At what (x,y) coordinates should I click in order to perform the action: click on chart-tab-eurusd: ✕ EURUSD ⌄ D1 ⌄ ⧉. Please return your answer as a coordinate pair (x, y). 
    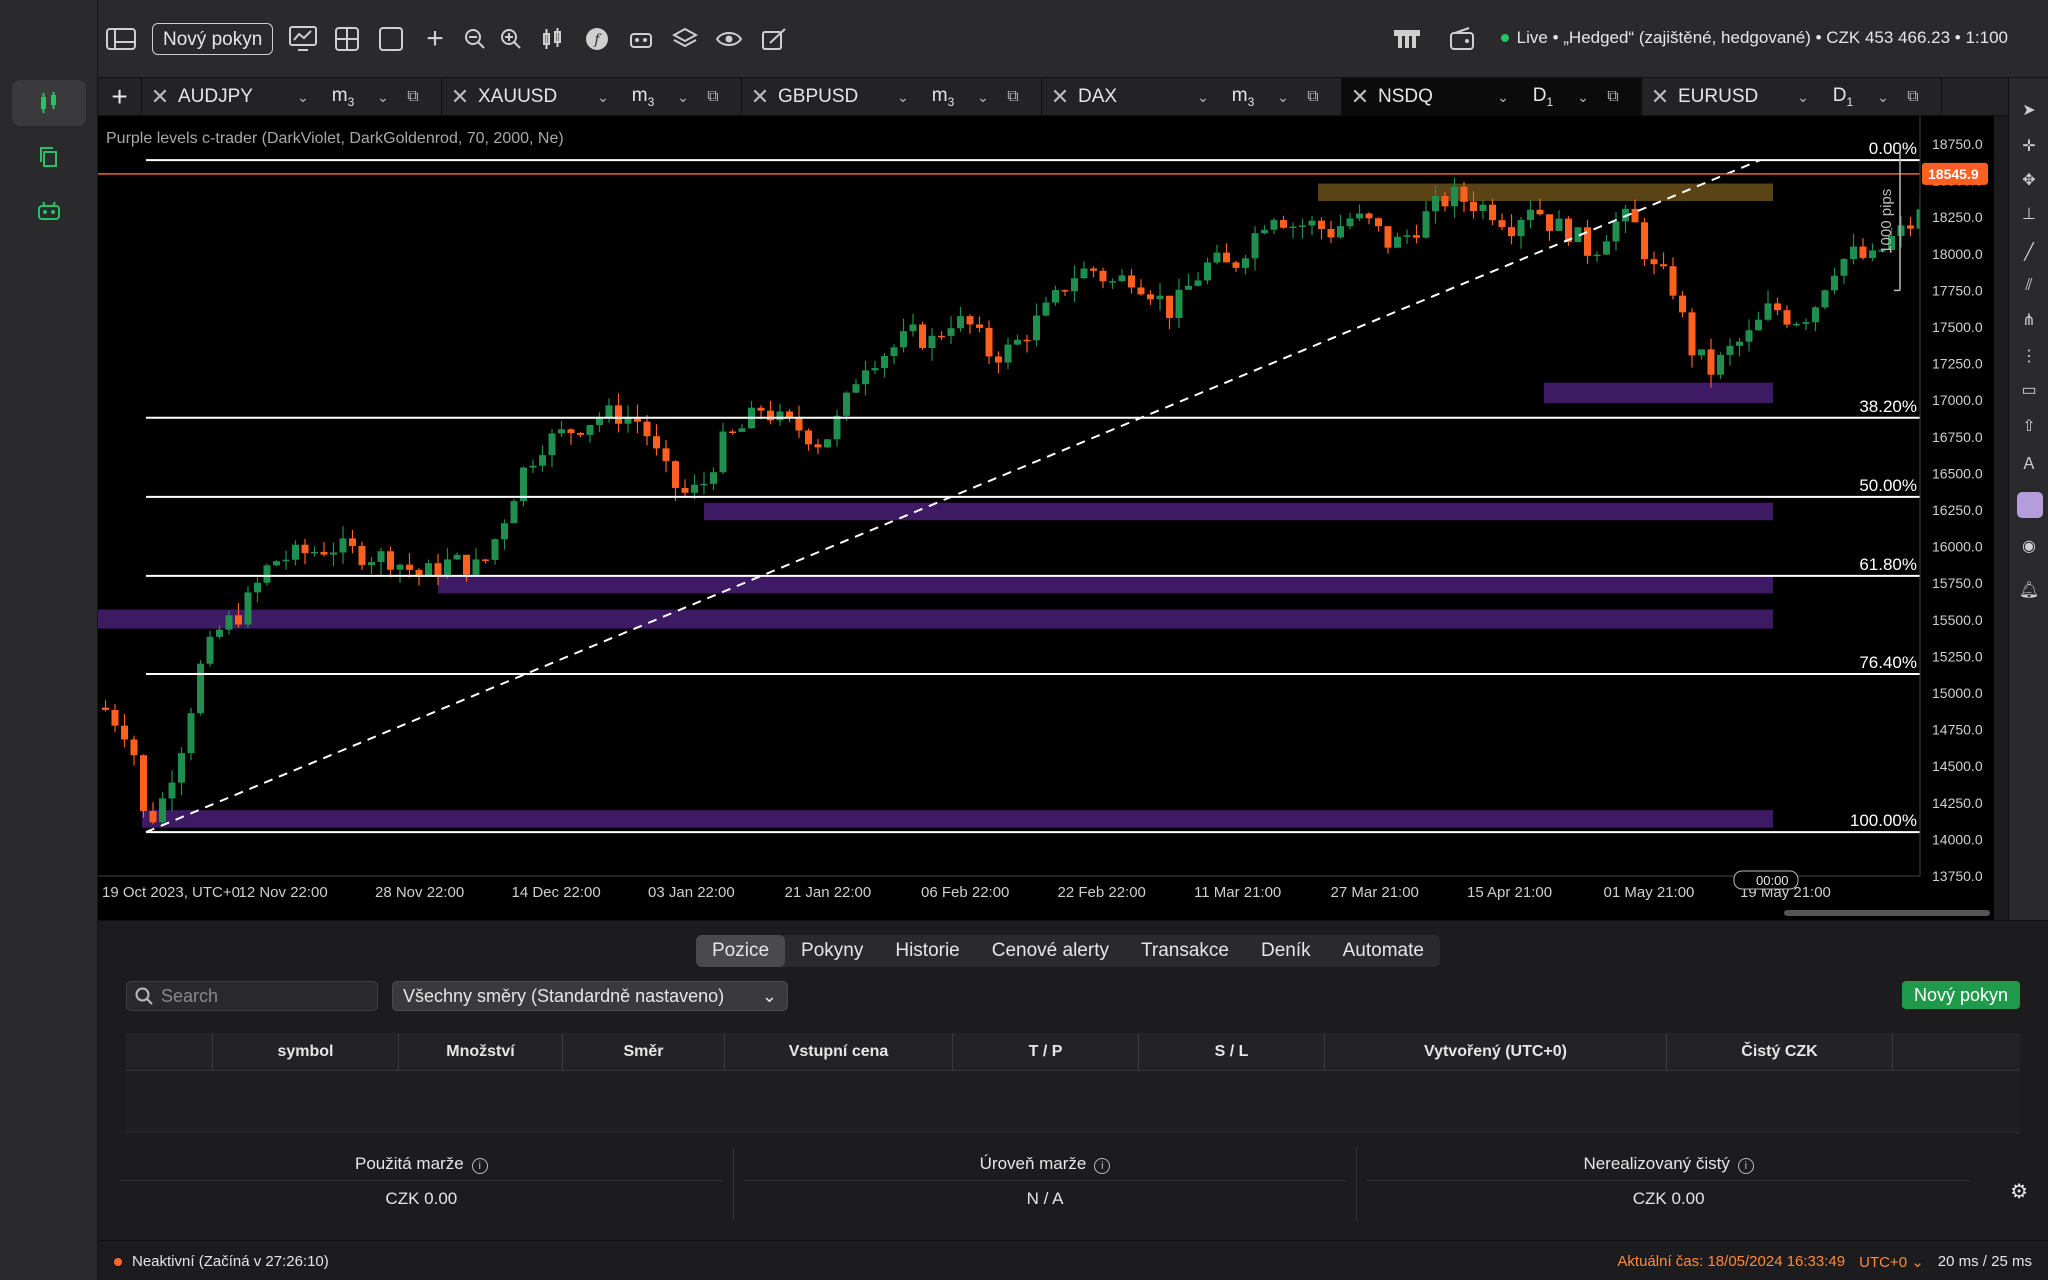
    Looking at the image, I should click on (1792, 97).